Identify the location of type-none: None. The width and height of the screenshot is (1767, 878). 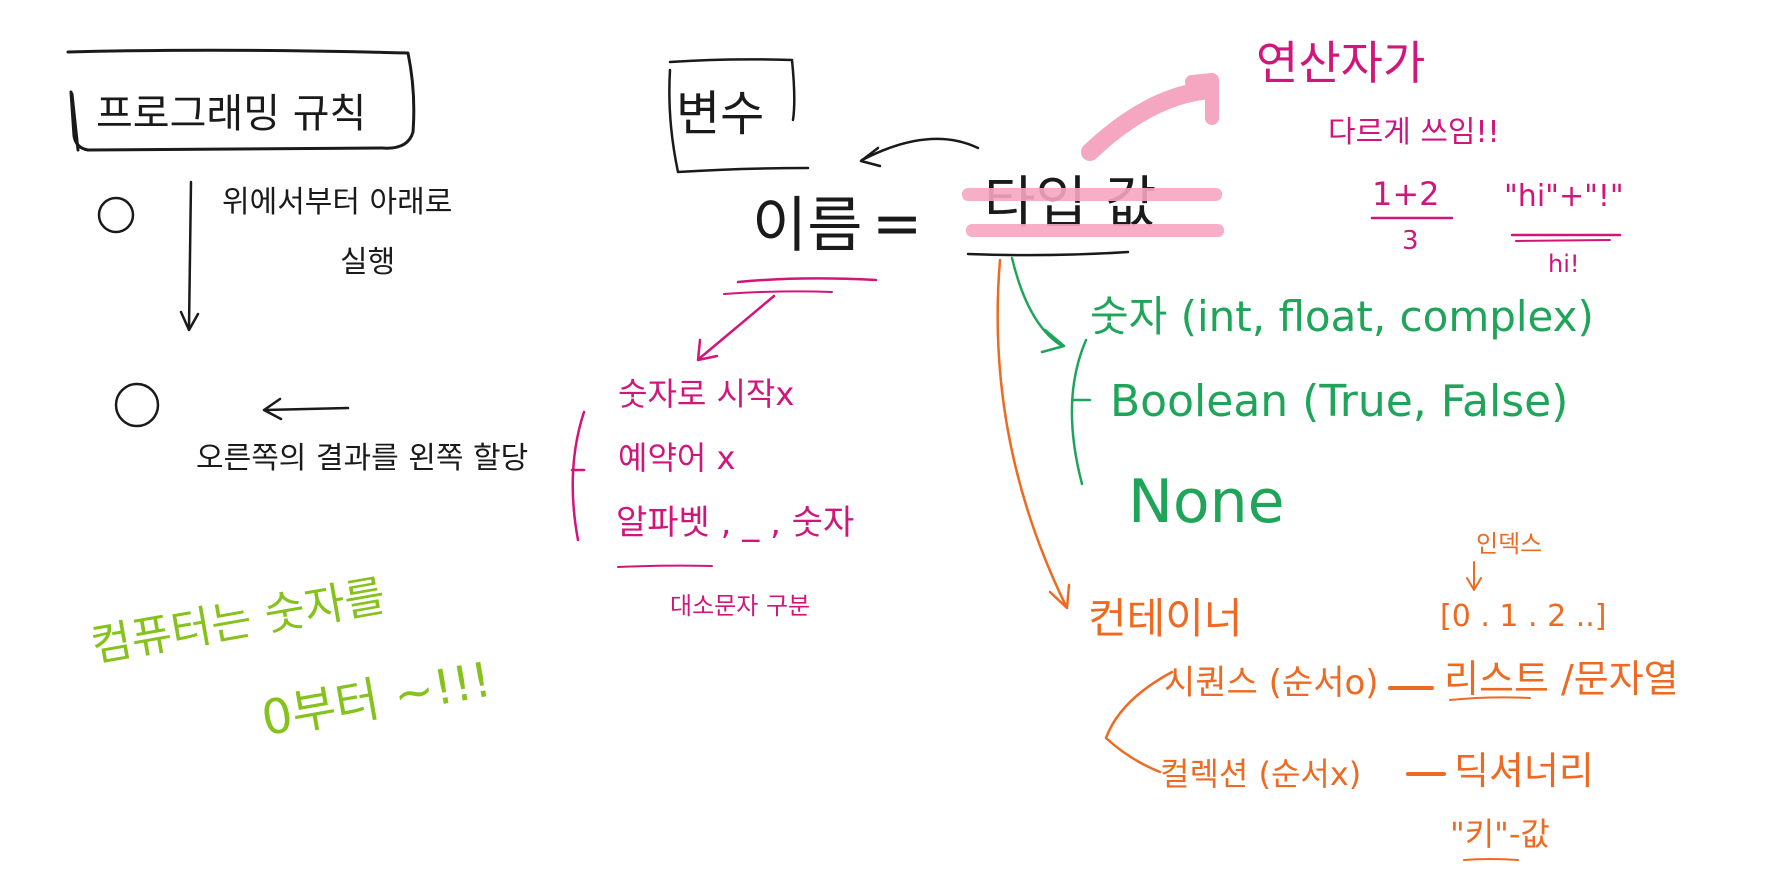
(1206, 502).